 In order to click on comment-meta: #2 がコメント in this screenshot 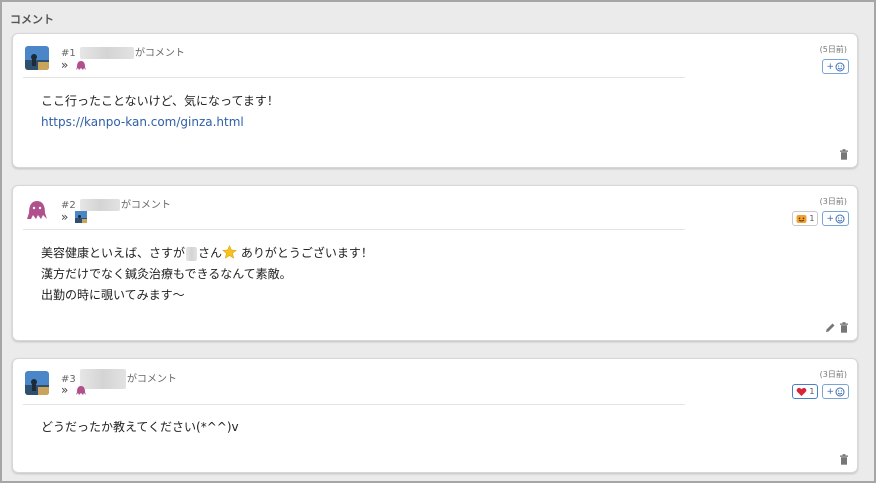, I will do `click(116, 203)`.